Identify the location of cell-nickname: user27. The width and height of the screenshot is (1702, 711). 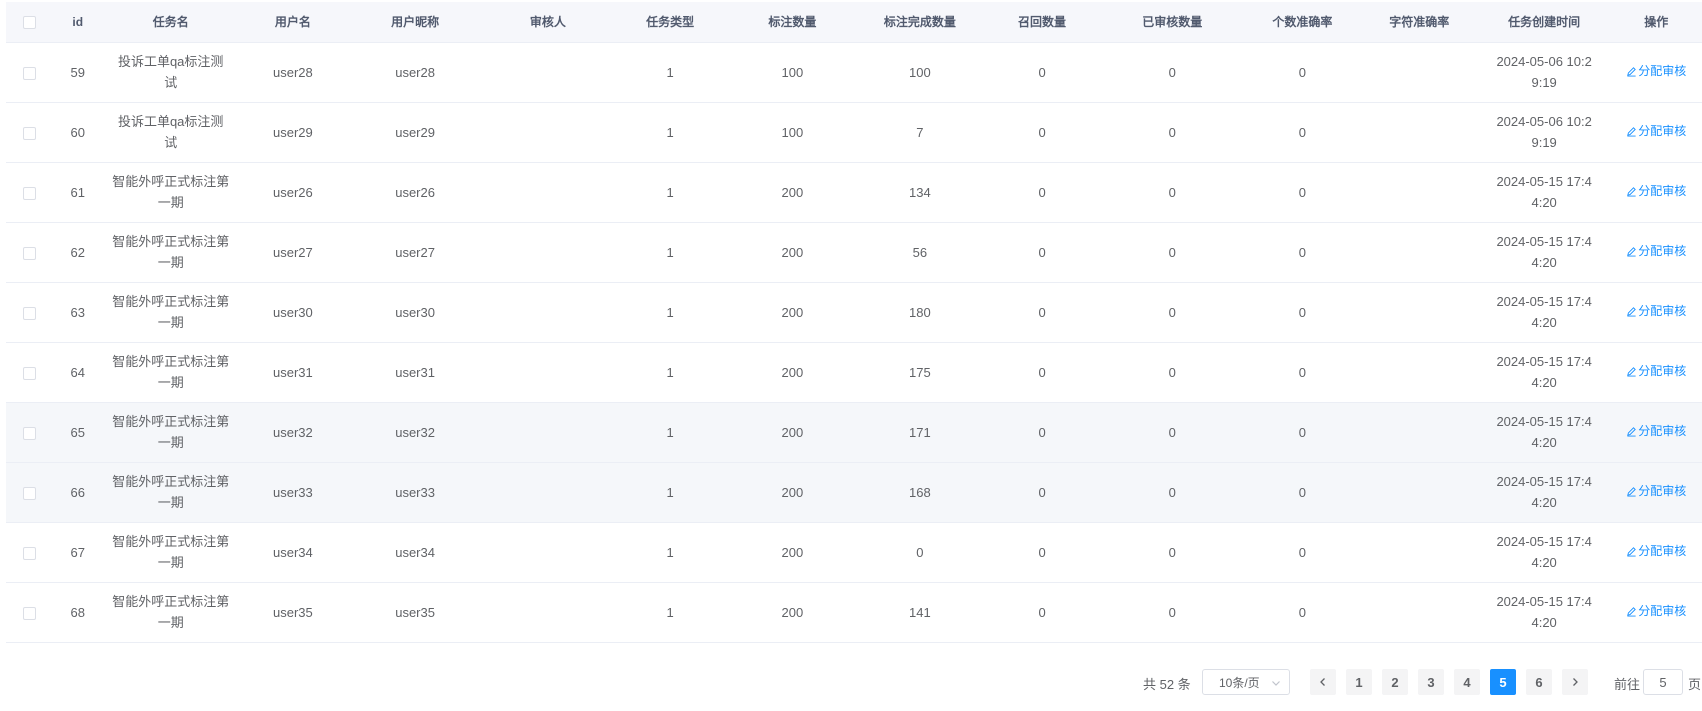
(415, 252).